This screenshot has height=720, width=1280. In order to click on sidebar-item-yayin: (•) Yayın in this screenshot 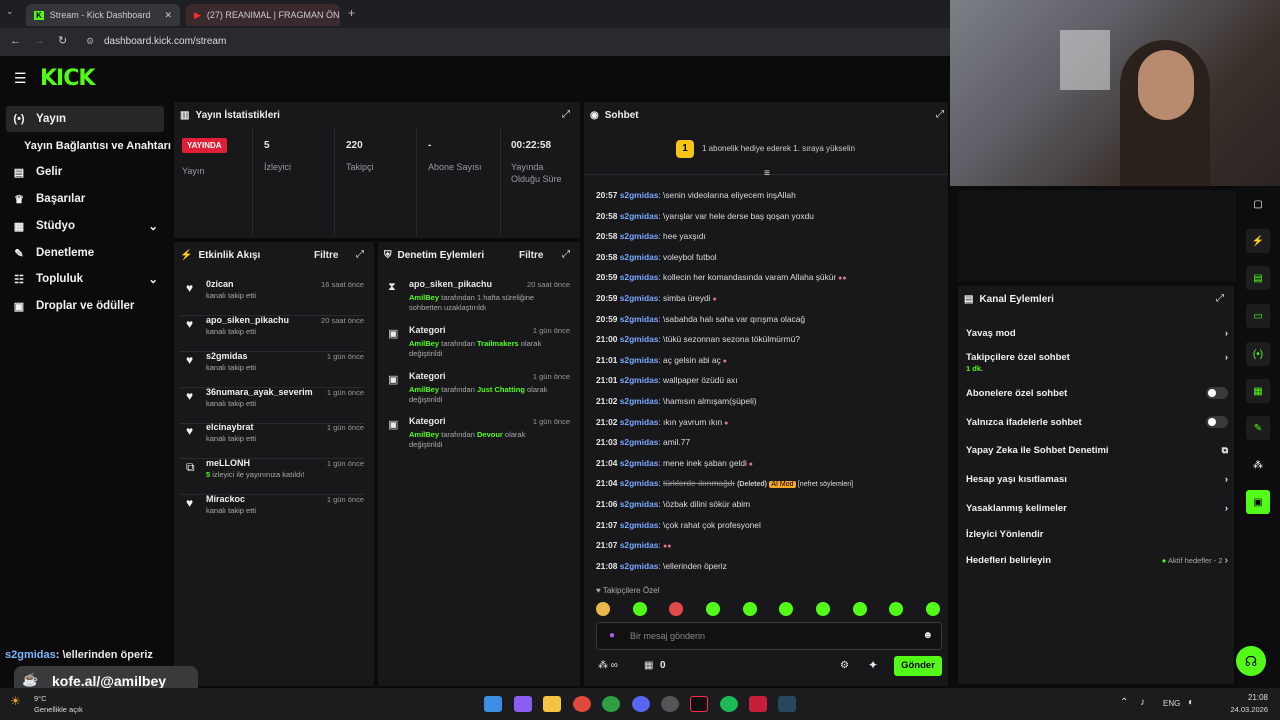, I will do `click(85, 119)`.